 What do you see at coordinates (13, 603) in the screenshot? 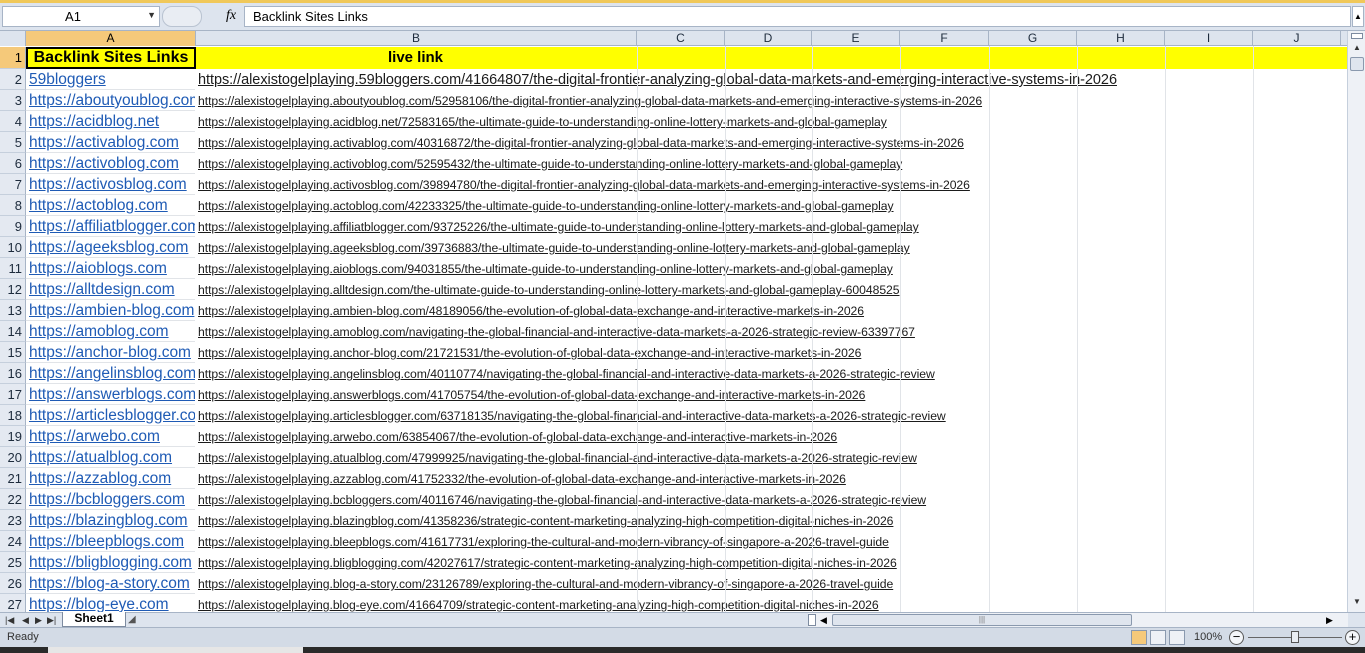
I see `row-header: 27` at bounding box center [13, 603].